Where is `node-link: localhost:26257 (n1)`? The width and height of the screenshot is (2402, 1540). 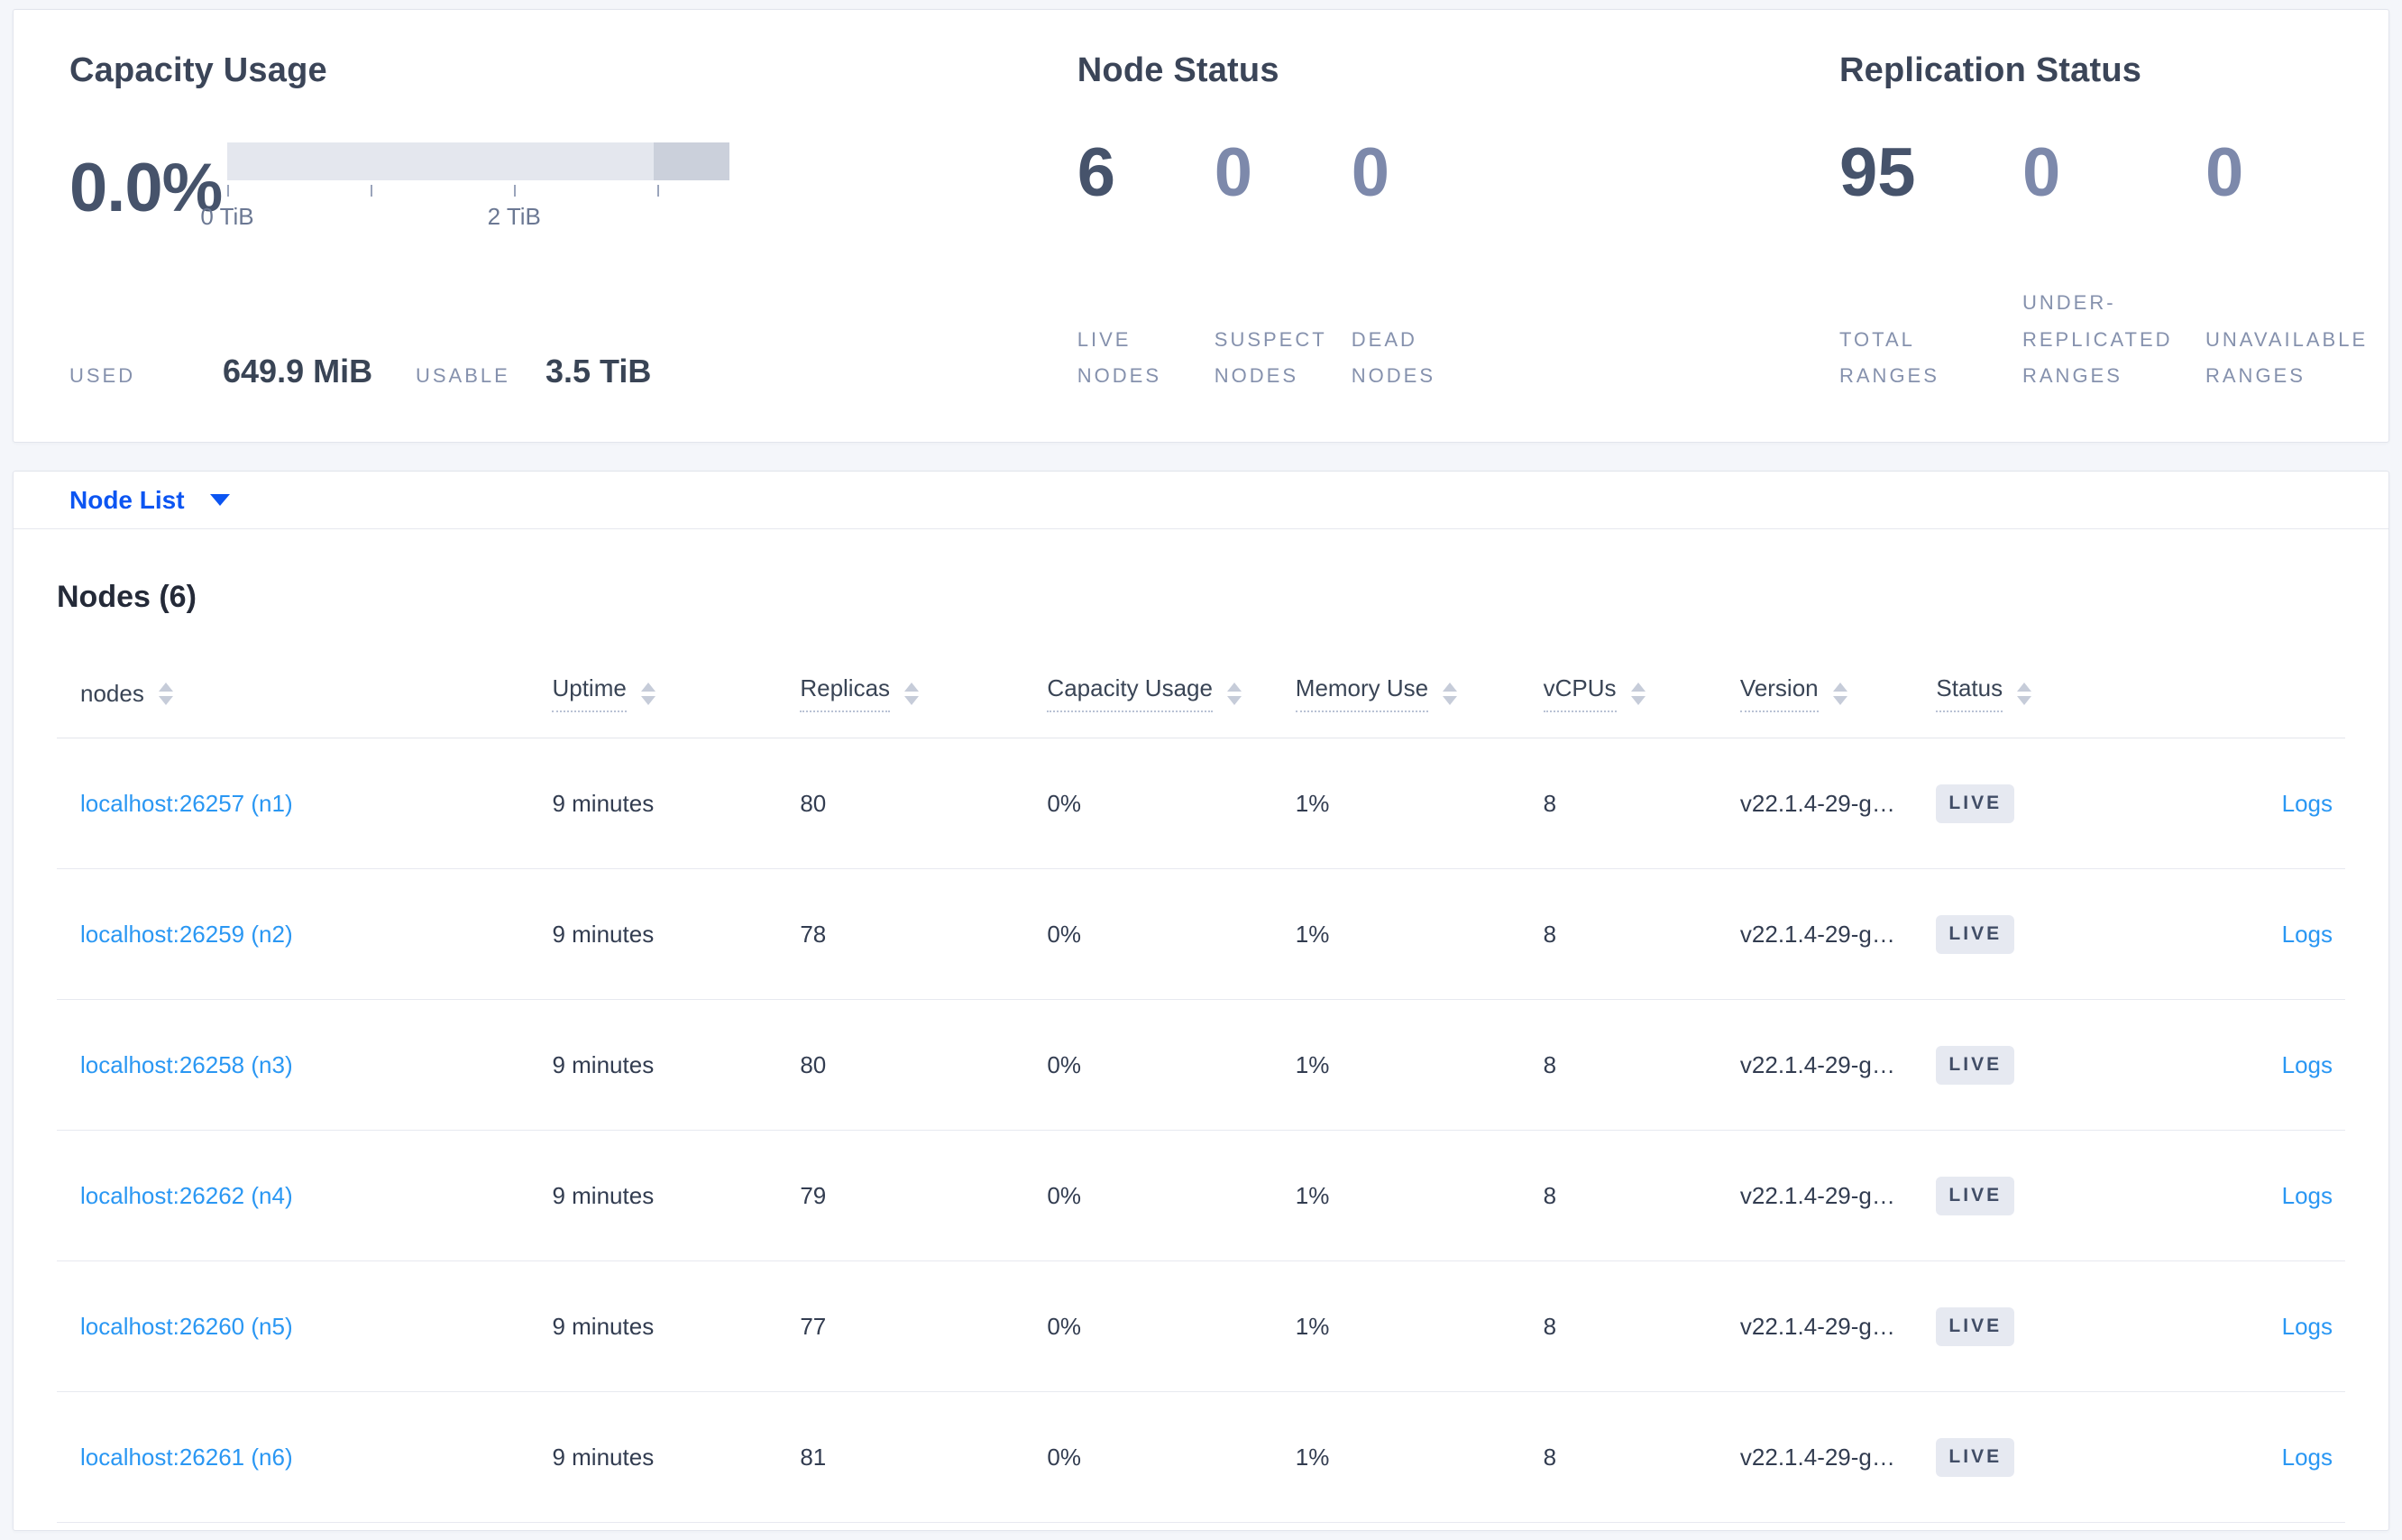 node-link: localhost:26257 (n1) is located at coordinates (186, 803).